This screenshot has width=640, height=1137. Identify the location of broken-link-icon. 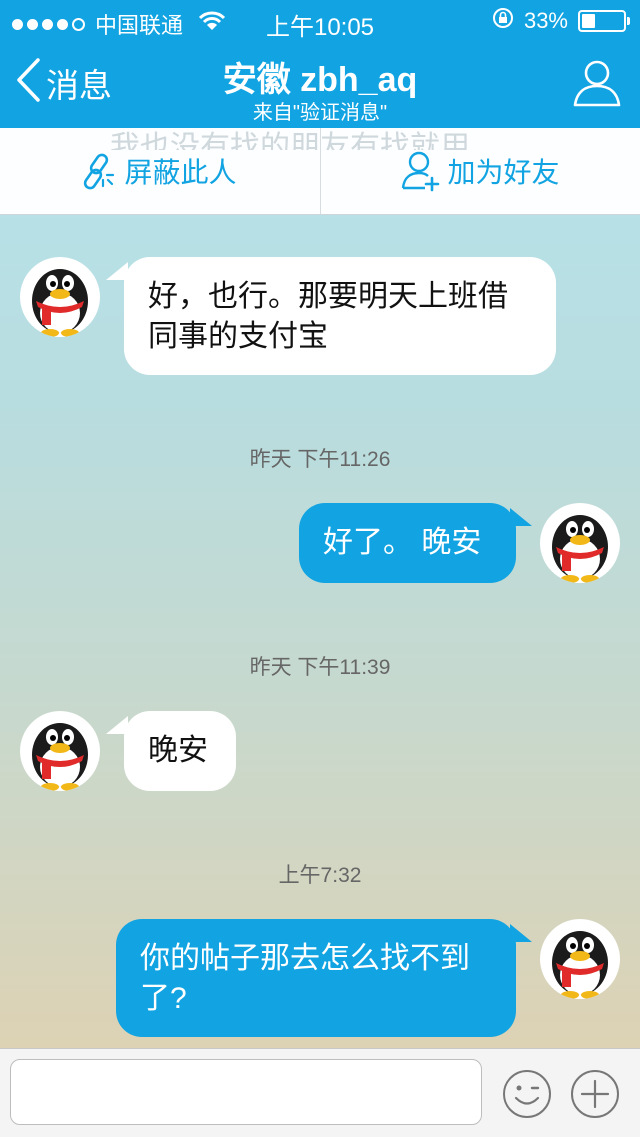
(100, 171).